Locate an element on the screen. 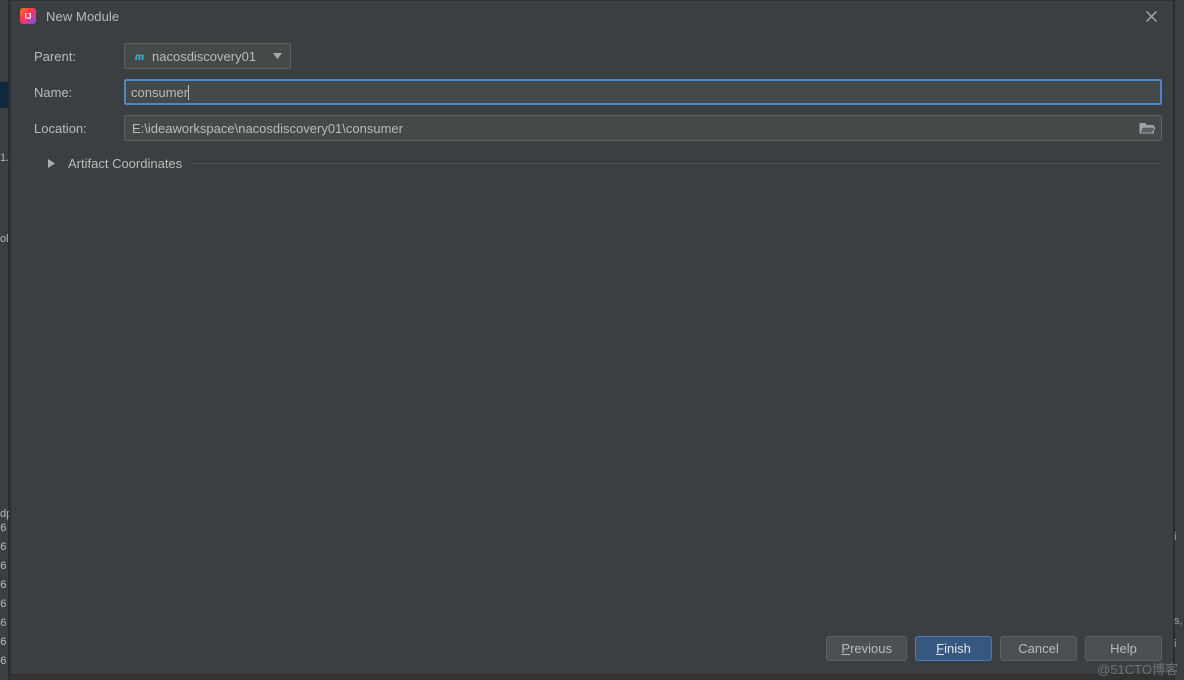 Image resolution: width=1184 pixels, height=680 pixels. finish-mnemonic: F is located at coordinates (940, 648).